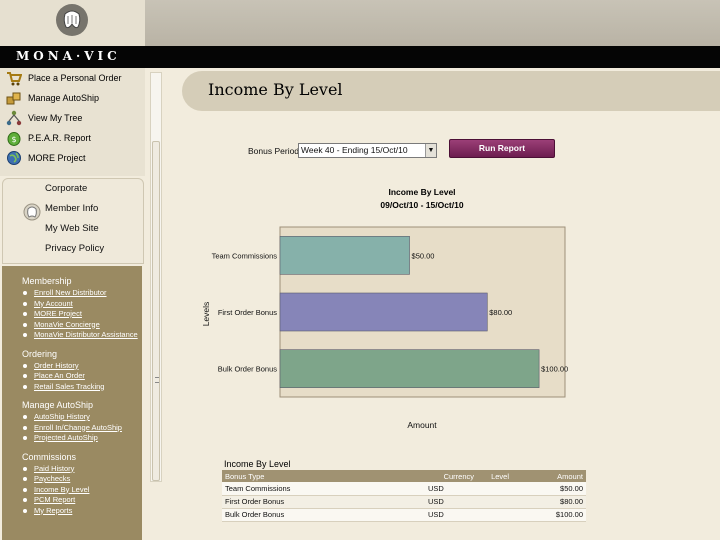 This screenshot has width=720, height=540. I want to click on link-my-reports: My Reports, so click(81, 511).